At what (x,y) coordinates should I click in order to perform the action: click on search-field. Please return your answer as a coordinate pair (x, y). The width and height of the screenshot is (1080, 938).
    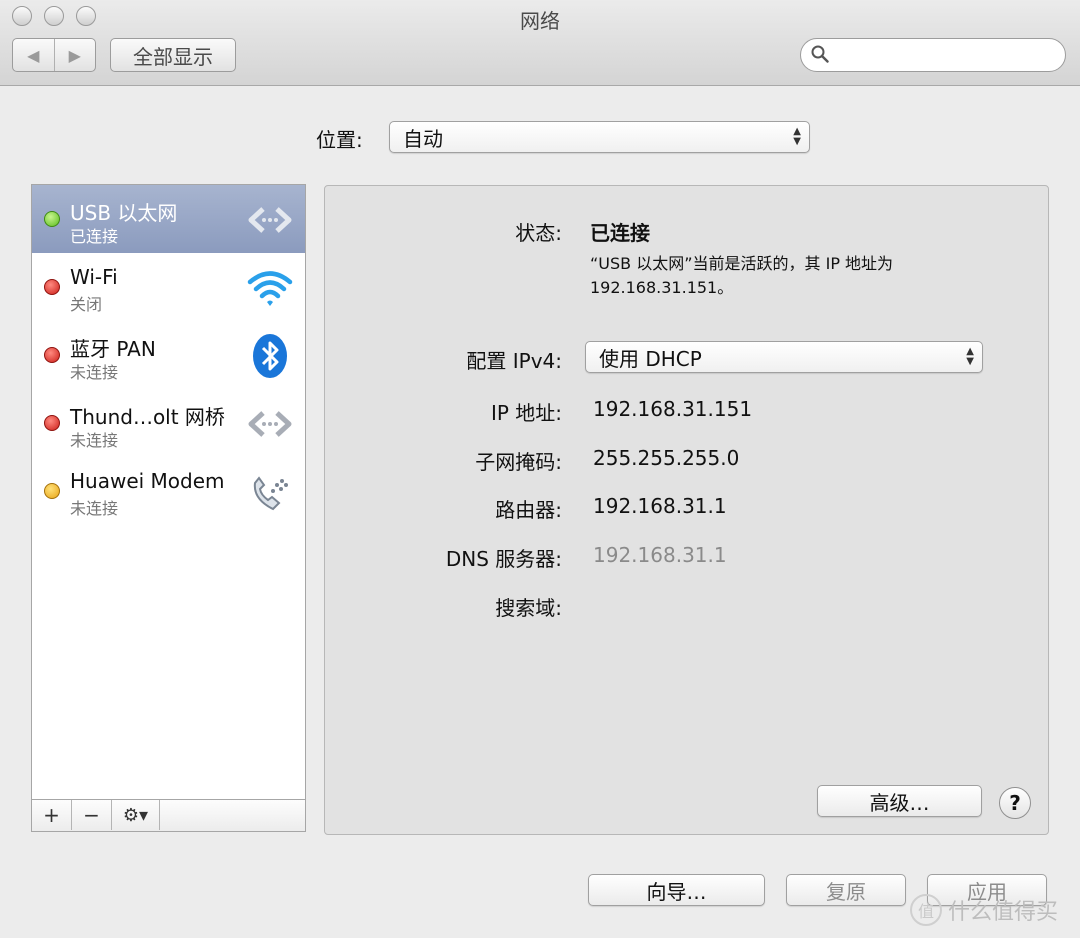
    Looking at the image, I should click on (933, 55).